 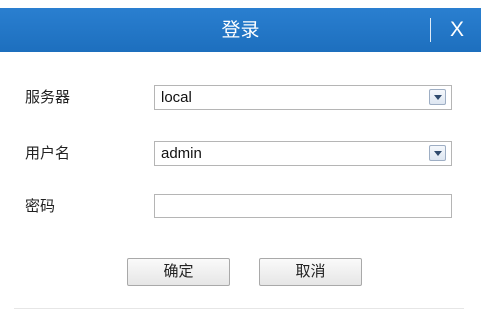 I want to click on password-label: 密码, so click(x=40, y=206).